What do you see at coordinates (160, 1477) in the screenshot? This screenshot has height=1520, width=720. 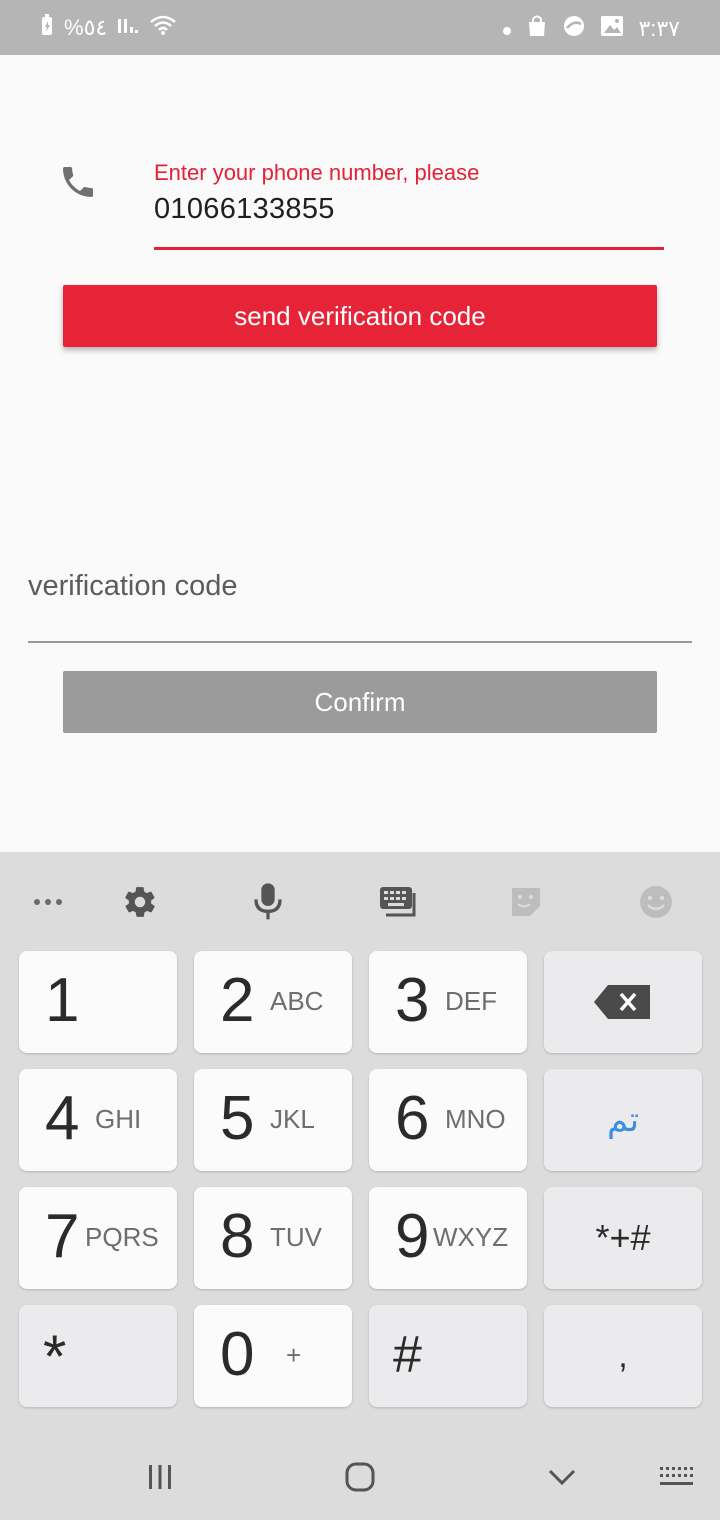 I see `recent-apps-icon` at bounding box center [160, 1477].